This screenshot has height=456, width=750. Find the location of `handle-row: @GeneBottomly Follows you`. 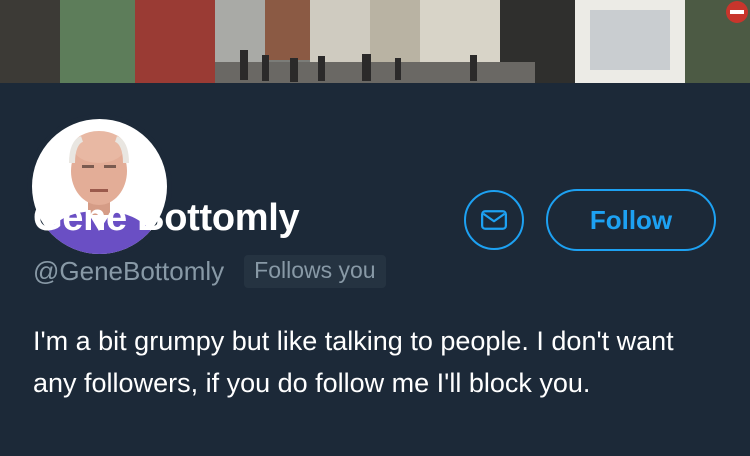

handle-row: @GeneBottomly Follows you is located at coordinates (209, 271).